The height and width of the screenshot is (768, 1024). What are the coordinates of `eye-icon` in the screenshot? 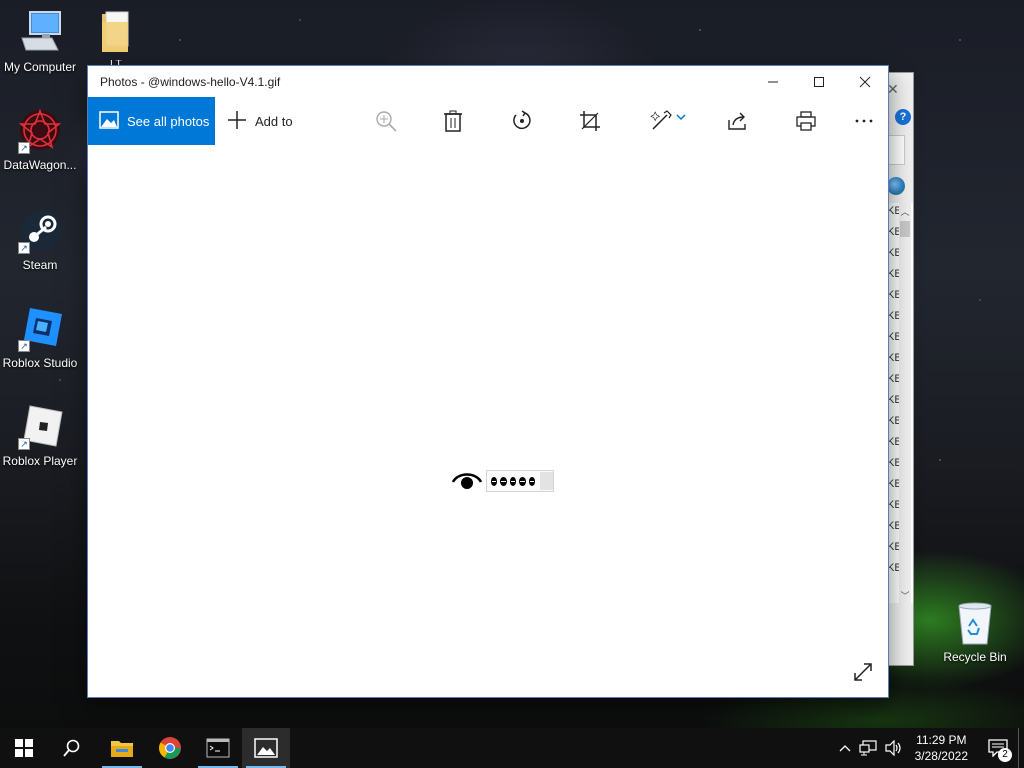 It's located at (467, 481).